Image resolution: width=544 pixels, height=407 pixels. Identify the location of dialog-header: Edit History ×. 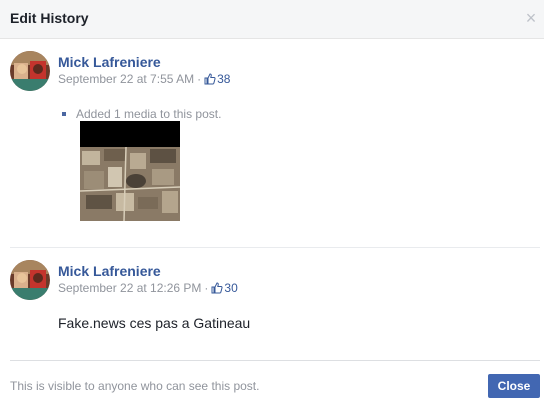
(272, 19).